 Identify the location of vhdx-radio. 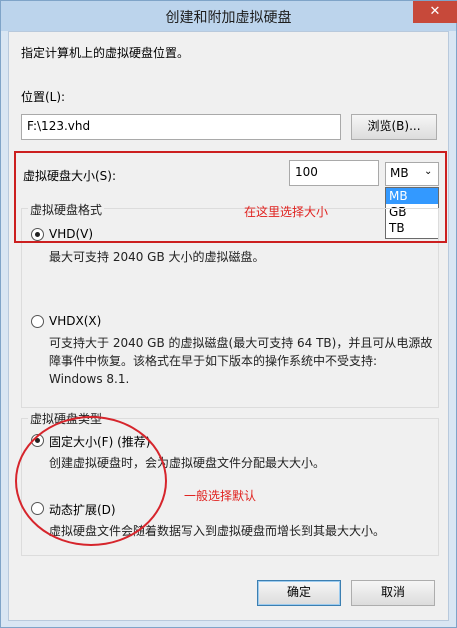
(37, 321).